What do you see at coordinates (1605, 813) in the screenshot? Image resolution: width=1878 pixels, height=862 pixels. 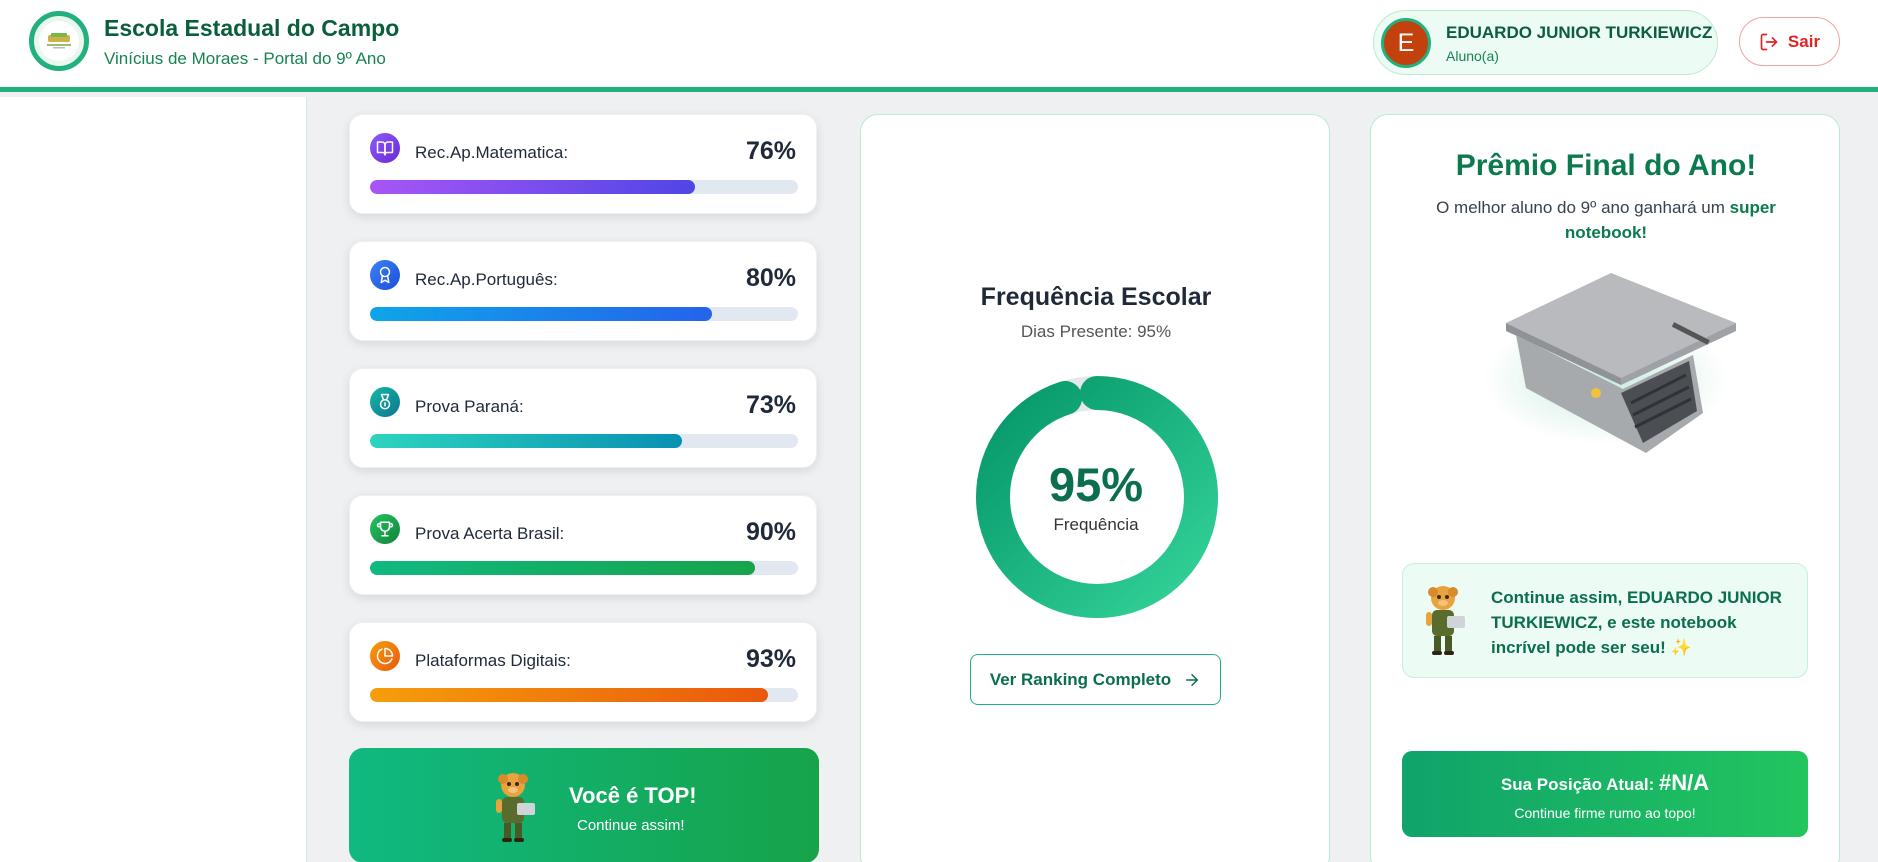 I see `position-subtitle: Continue firme rumo ao topo!` at bounding box center [1605, 813].